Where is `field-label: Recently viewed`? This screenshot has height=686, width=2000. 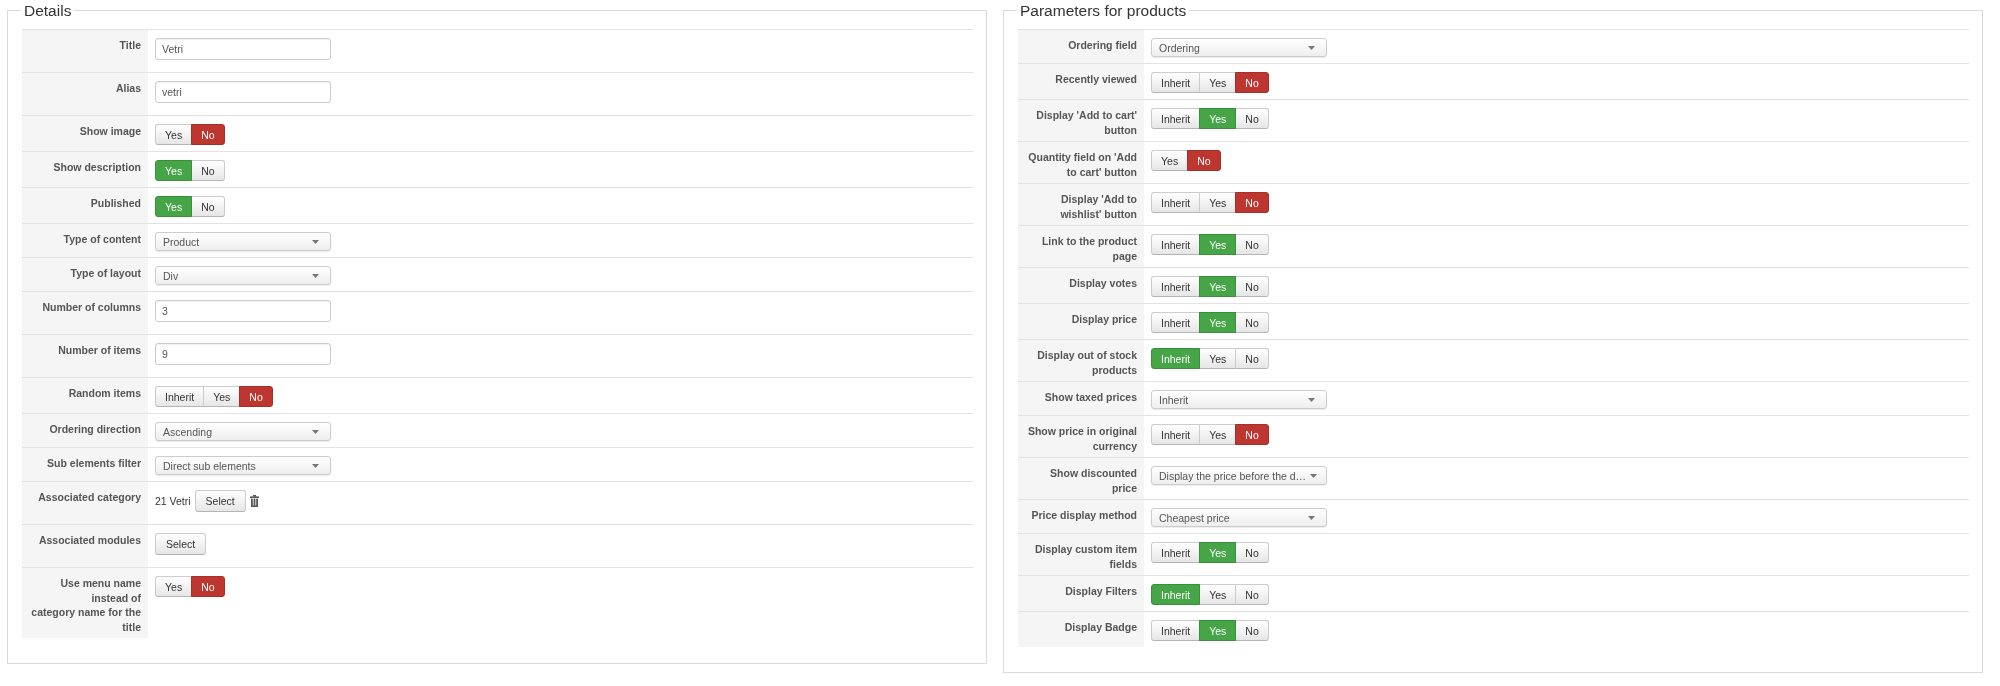 field-label: Recently viewed is located at coordinates (1096, 79).